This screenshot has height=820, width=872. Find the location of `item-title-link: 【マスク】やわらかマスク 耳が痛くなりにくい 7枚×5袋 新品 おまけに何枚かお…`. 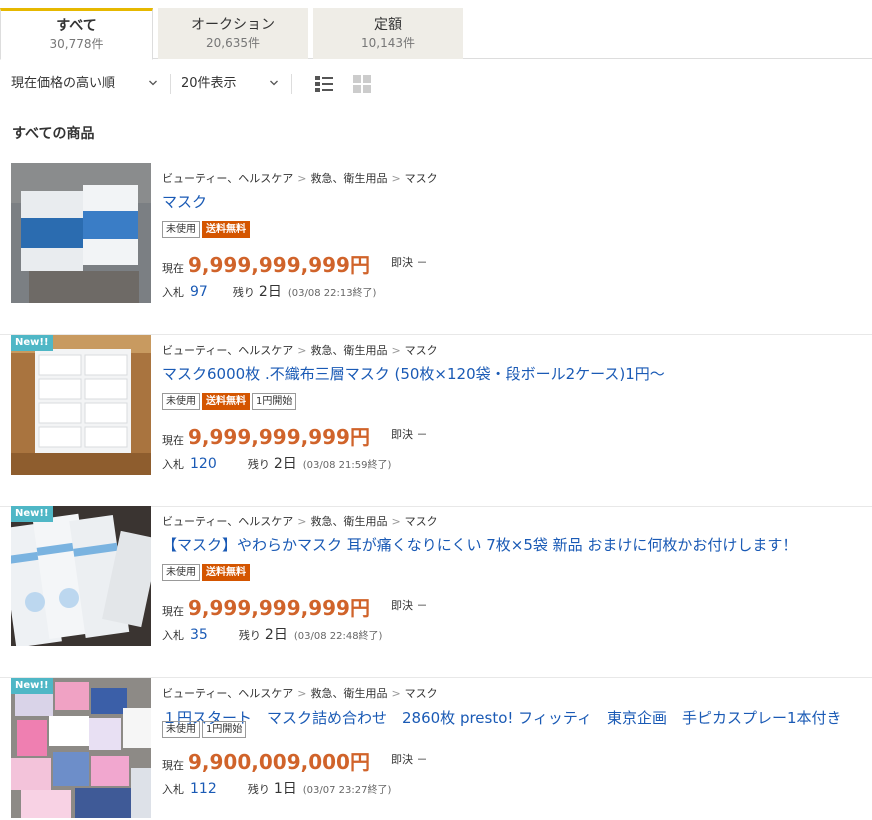

item-title-link: 【マスク】やわらかマスク 耳が痛くなりにくい 7枚×5袋 新品 おまけに何枚かお… is located at coordinates (479, 544).